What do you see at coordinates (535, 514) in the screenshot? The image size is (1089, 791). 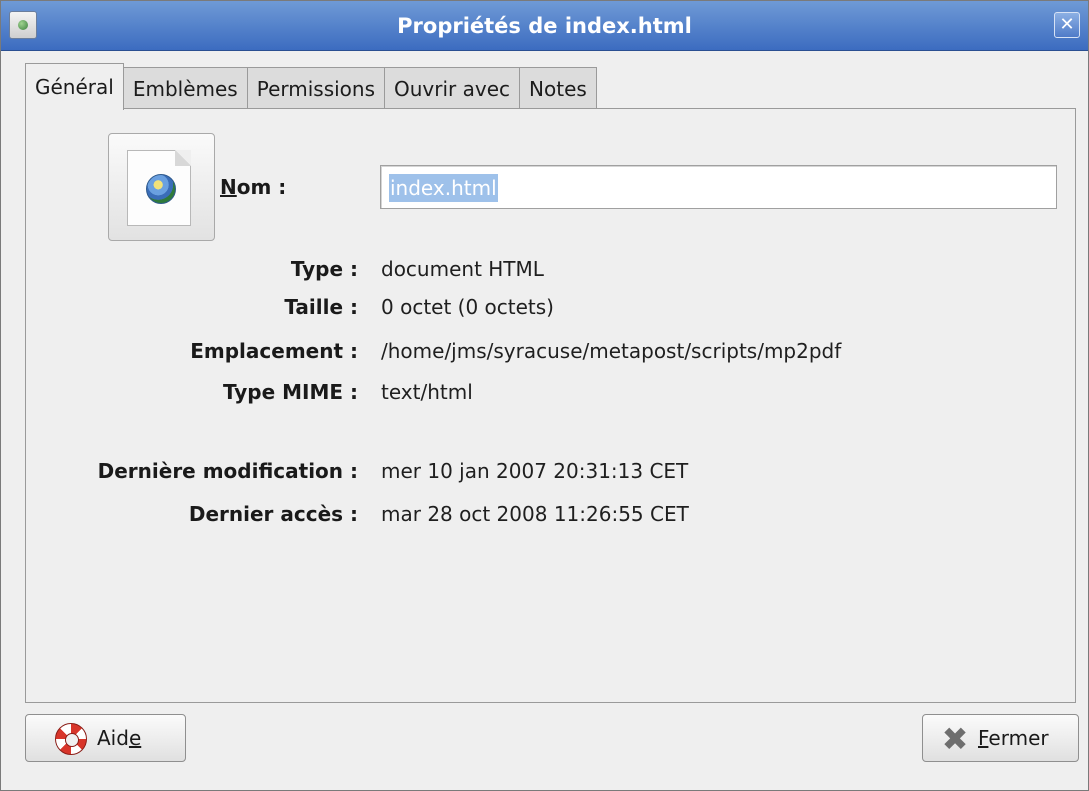 I see `accessed-value: mar 28 oct 2008 11:26:55 CET` at bounding box center [535, 514].